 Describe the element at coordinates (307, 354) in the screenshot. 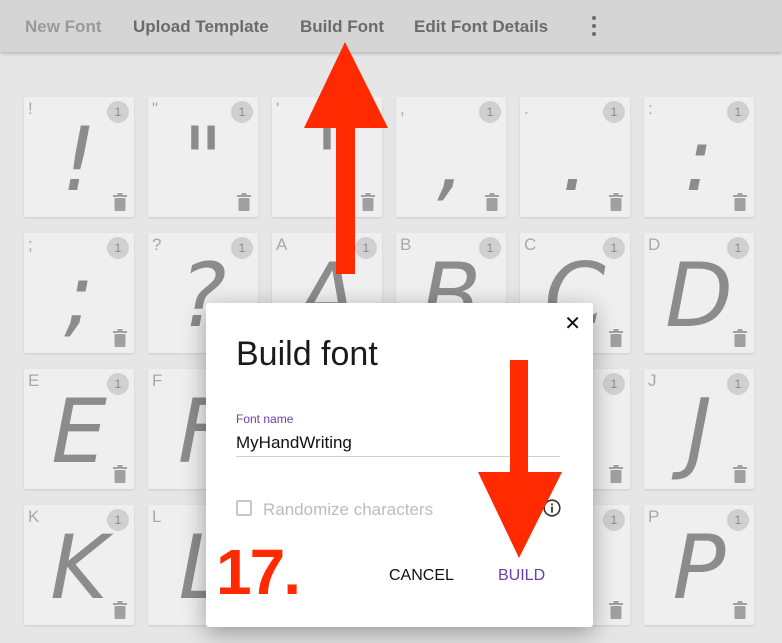

I see `dialog-title: Build font` at that location.